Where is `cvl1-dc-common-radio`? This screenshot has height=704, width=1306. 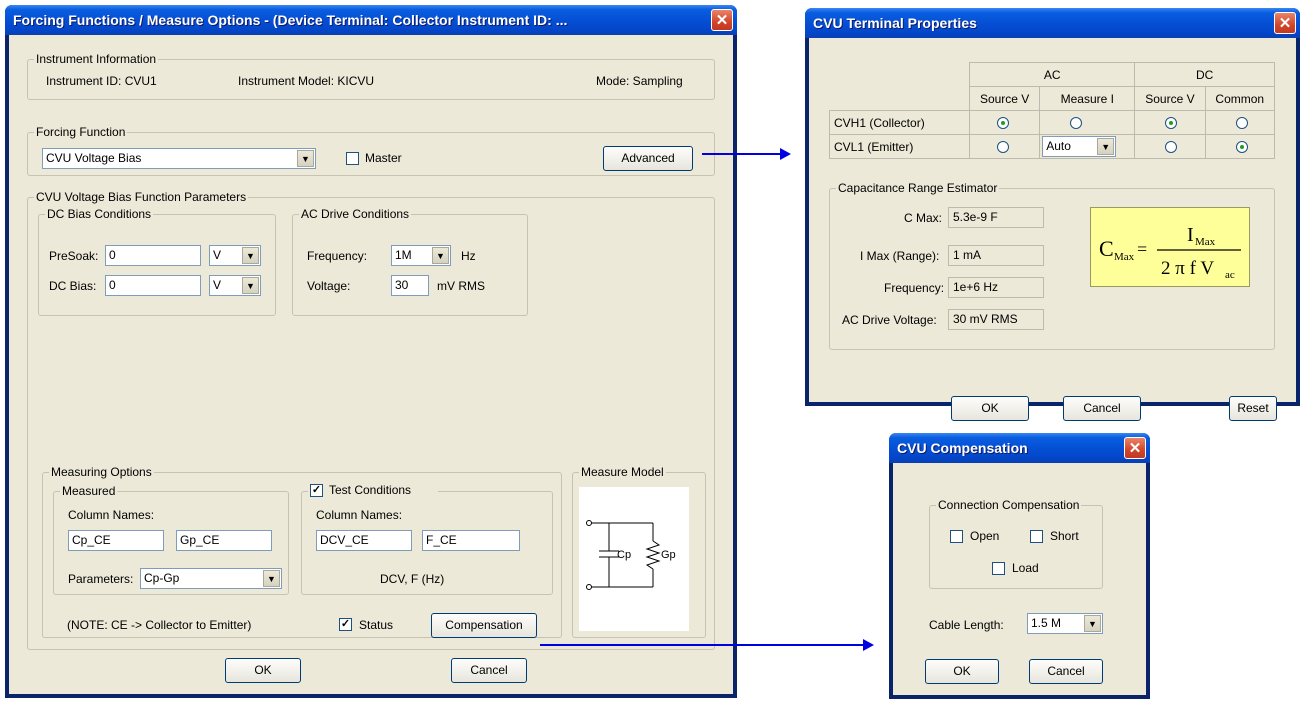
cvl1-dc-common-radio is located at coordinates (1241, 147).